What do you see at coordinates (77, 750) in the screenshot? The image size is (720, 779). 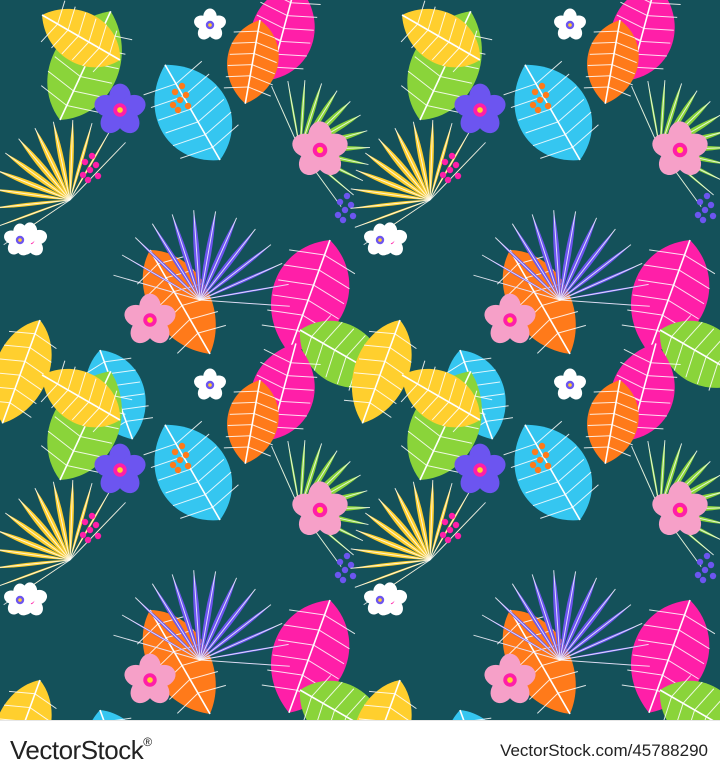 I see `brand-name: VectorStock` at bounding box center [77, 750].